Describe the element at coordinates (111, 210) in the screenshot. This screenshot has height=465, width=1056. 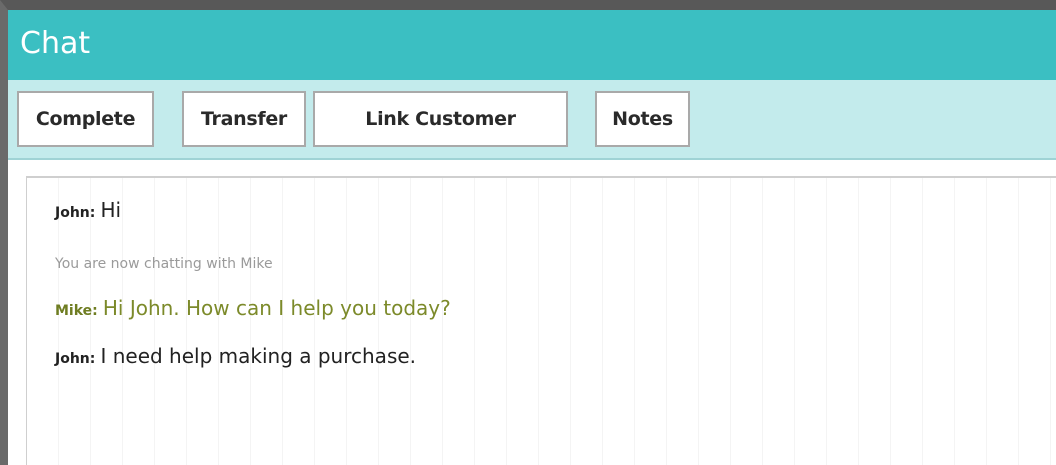
I see `message-text: Hi` at that location.